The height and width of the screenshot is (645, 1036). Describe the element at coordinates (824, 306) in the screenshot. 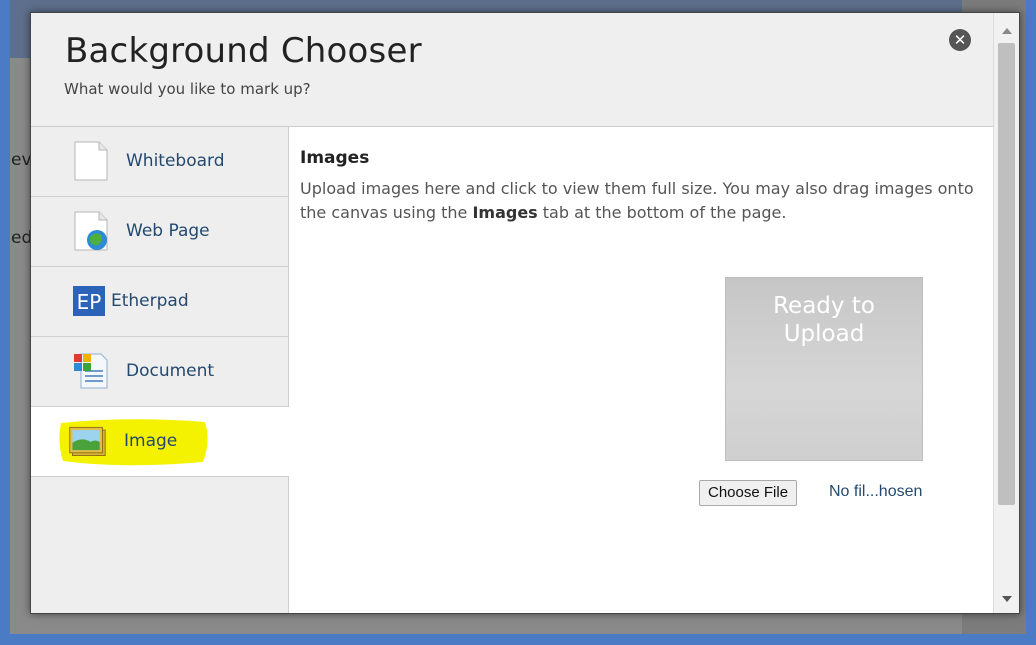

I see `upload-dropzone-line: Ready to` at that location.